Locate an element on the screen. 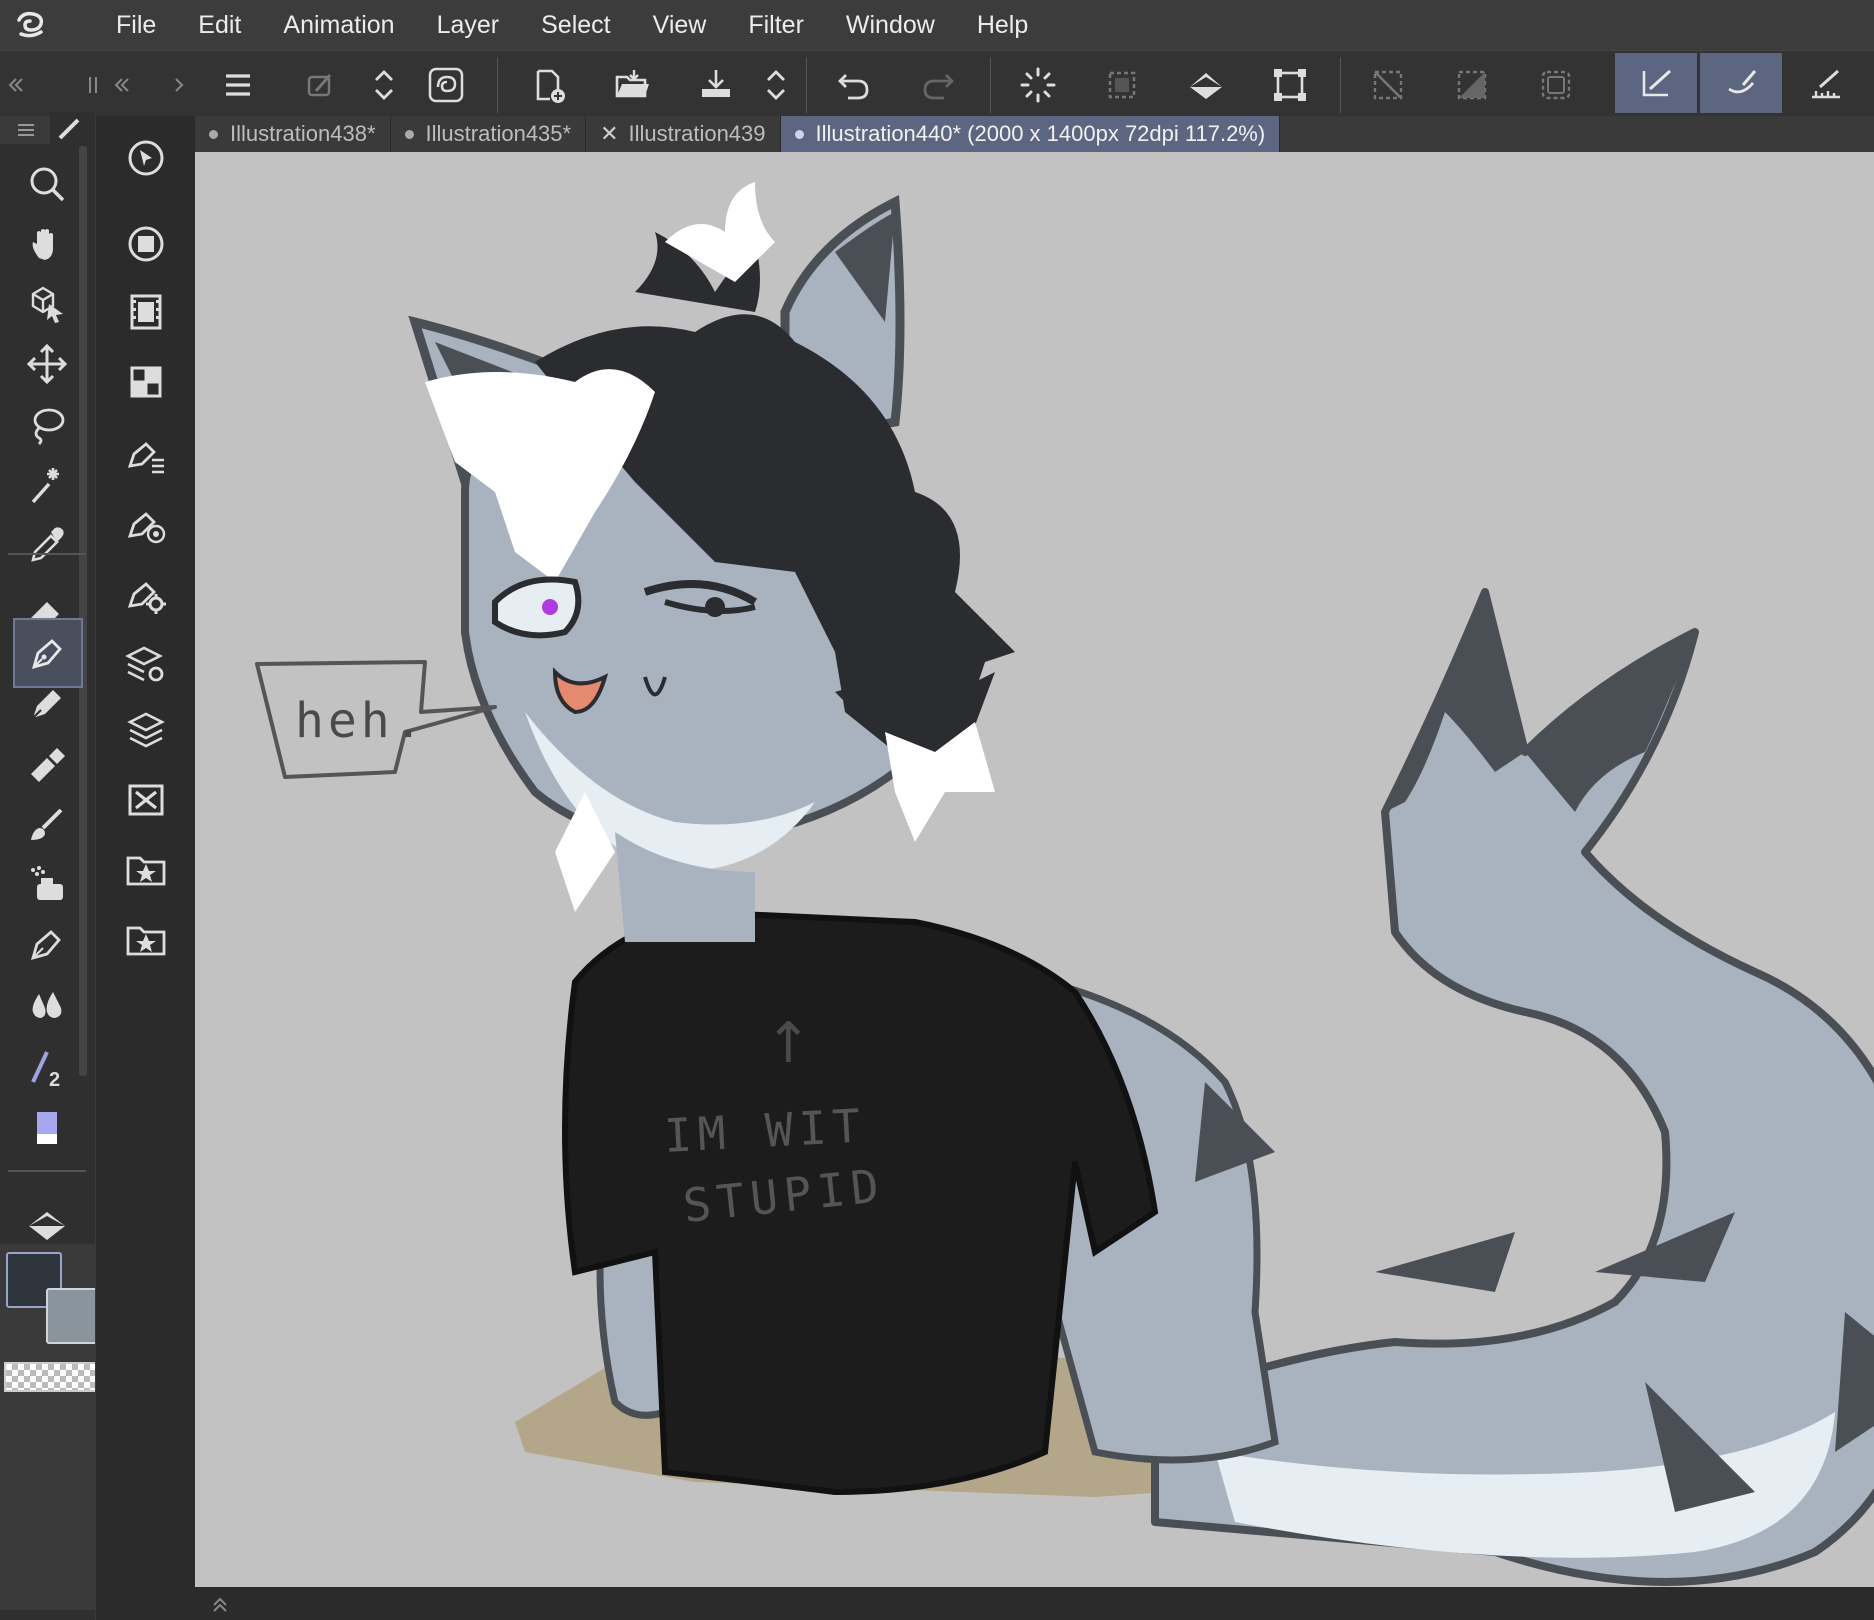  pencil-icon is located at coordinates (47, 704).